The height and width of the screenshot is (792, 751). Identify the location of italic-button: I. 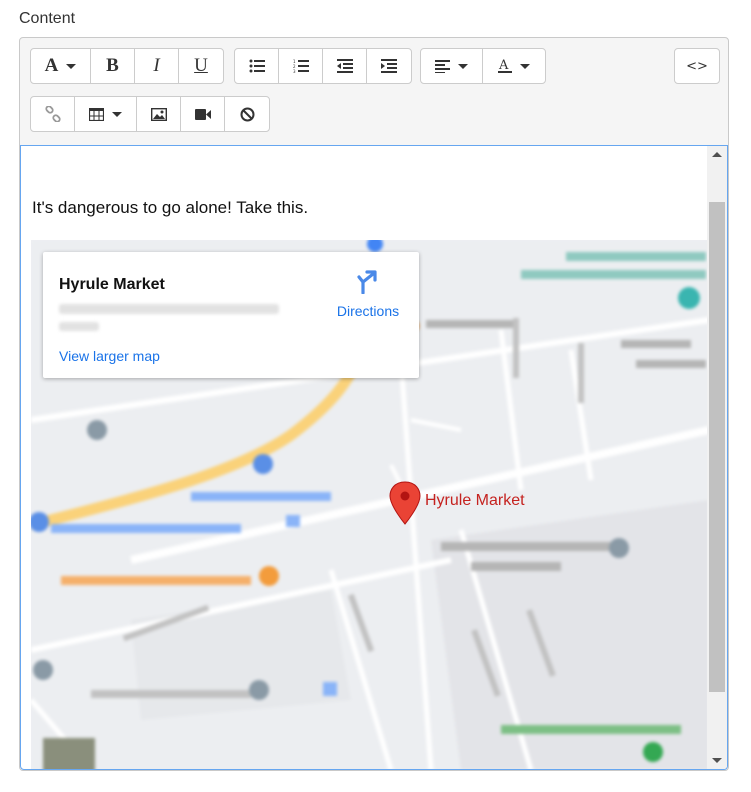
(157, 66).